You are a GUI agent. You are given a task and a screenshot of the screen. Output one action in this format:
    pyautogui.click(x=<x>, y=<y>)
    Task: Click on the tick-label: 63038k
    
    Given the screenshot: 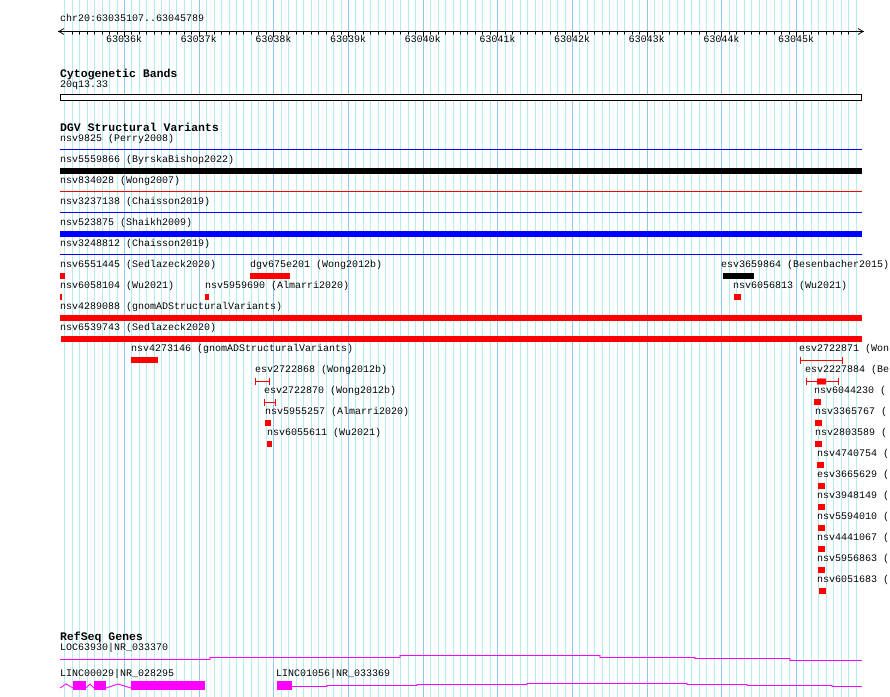 What is the action you would take?
    pyautogui.click(x=273, y=41)
    